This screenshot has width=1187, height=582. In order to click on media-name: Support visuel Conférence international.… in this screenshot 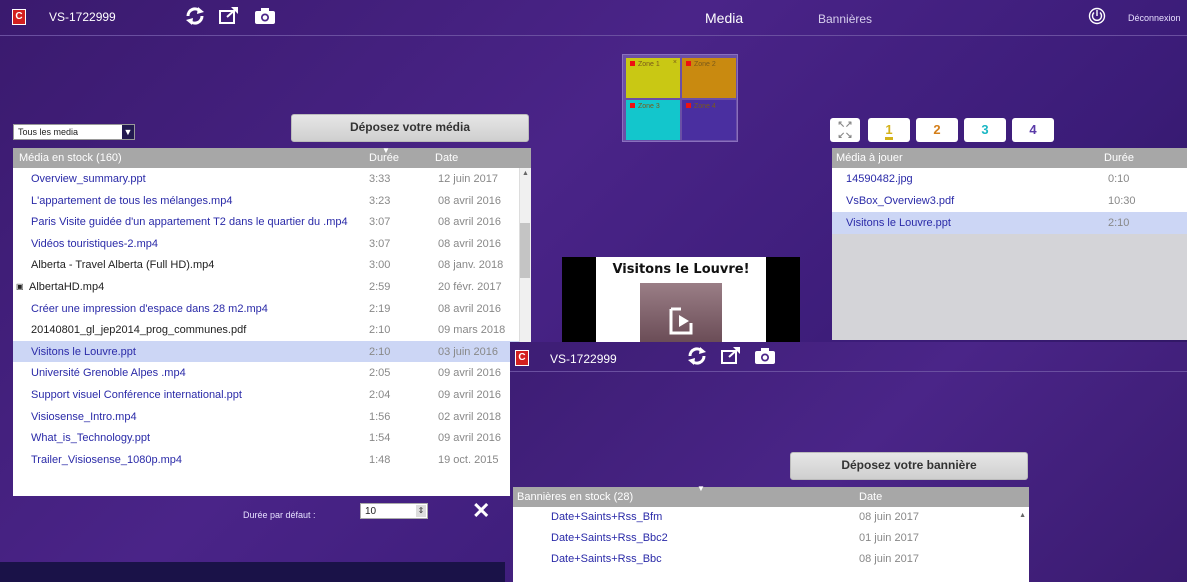, I will do `click(136, 394)`.